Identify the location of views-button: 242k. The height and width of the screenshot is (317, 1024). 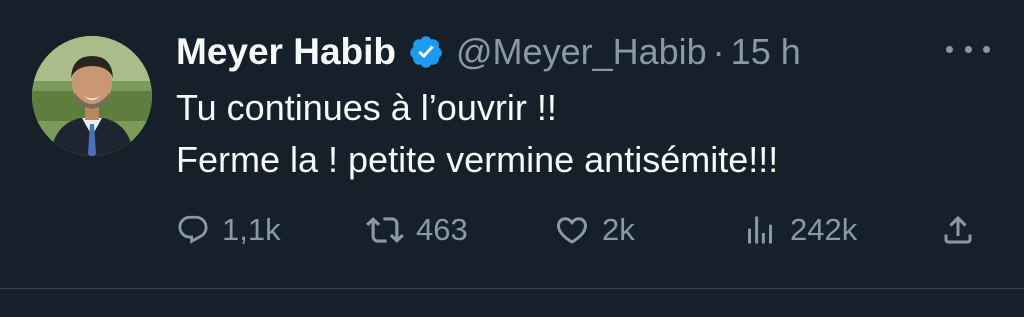
(799, 230).